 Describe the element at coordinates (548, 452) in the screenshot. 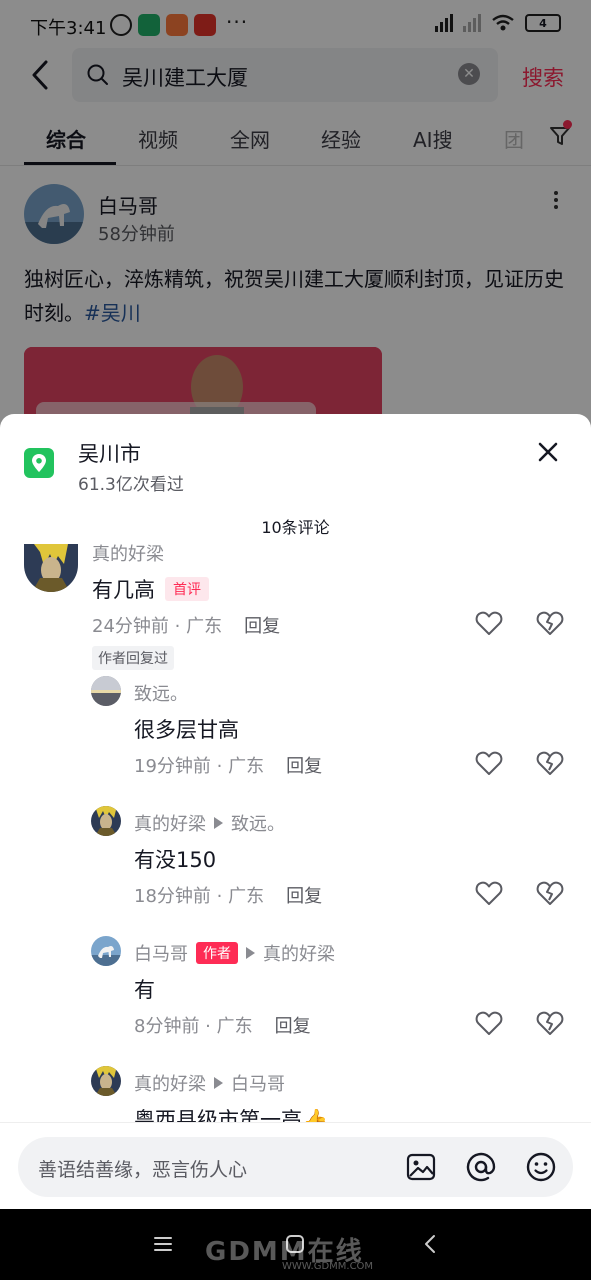

I see `close-icon` at that location.